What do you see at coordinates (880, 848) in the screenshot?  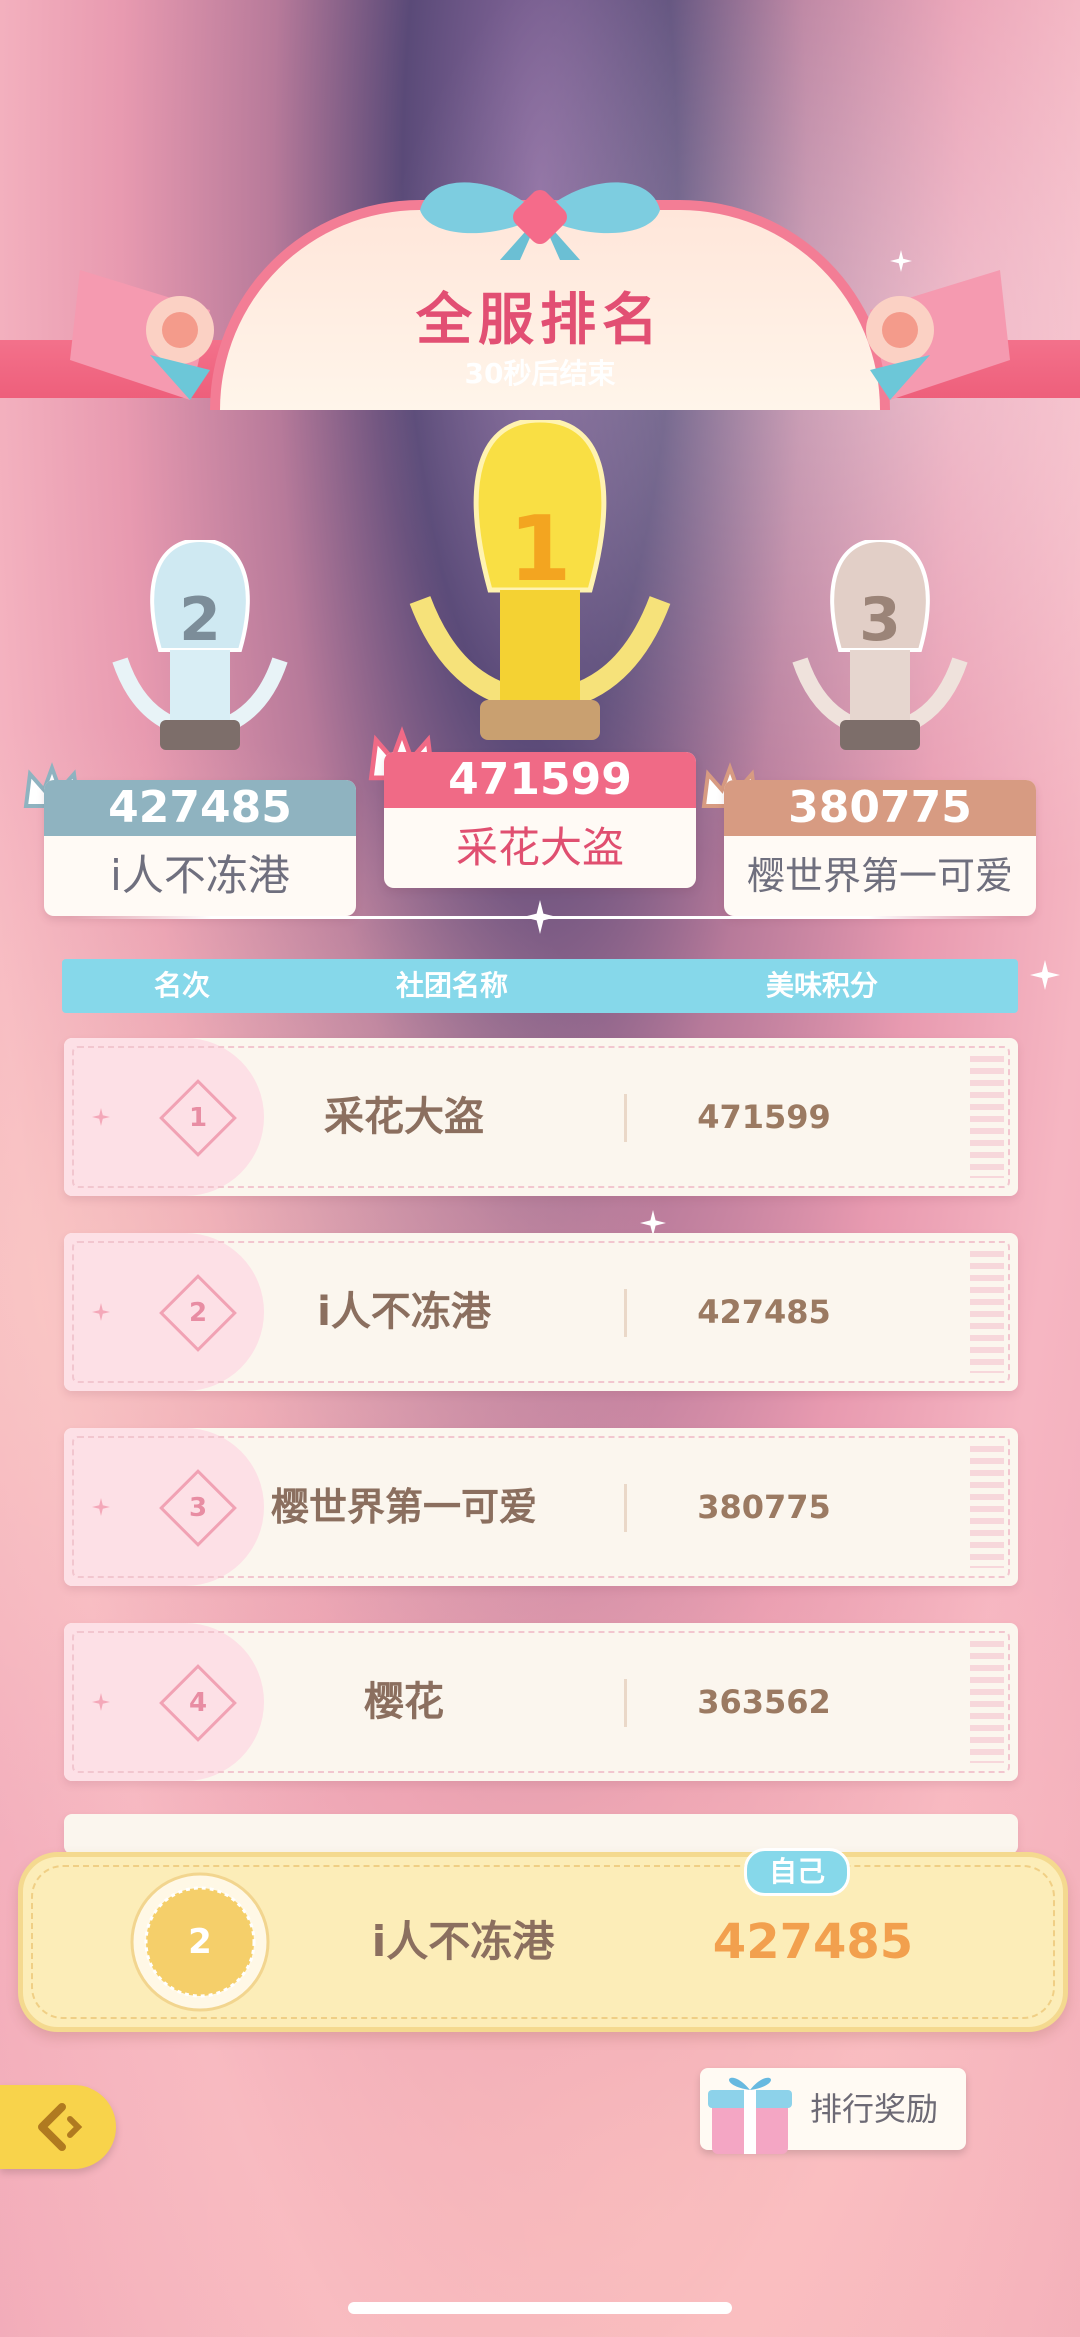 I see `podium-card-third: 380775 樱世界第一可爱` at bounding box center [880, 848].